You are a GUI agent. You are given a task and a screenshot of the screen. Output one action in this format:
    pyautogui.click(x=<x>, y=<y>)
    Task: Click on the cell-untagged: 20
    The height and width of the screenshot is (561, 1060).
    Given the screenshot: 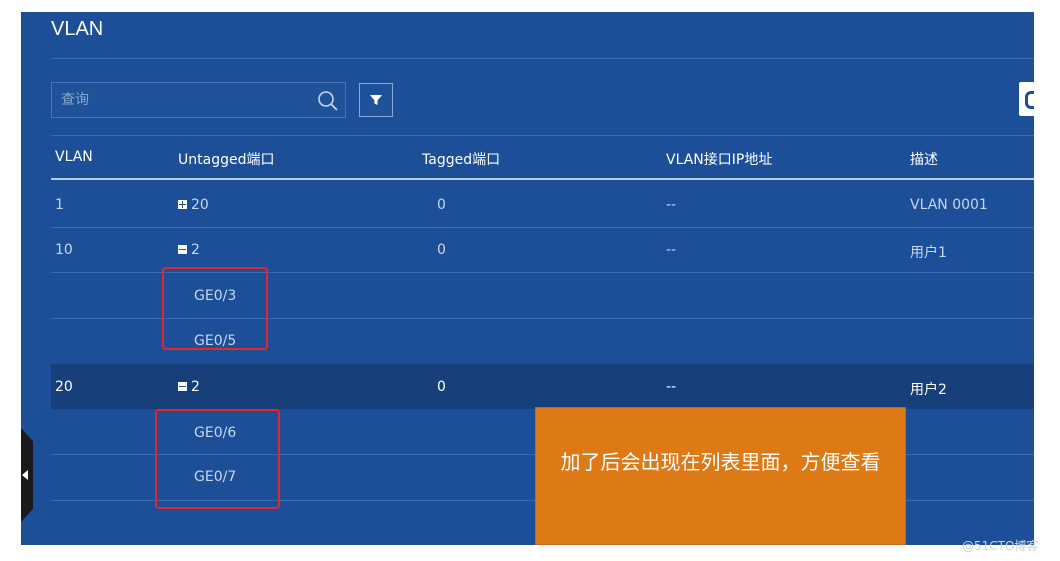 What is the action you would take?
    pyautogui.click(x=193, y=205)
    